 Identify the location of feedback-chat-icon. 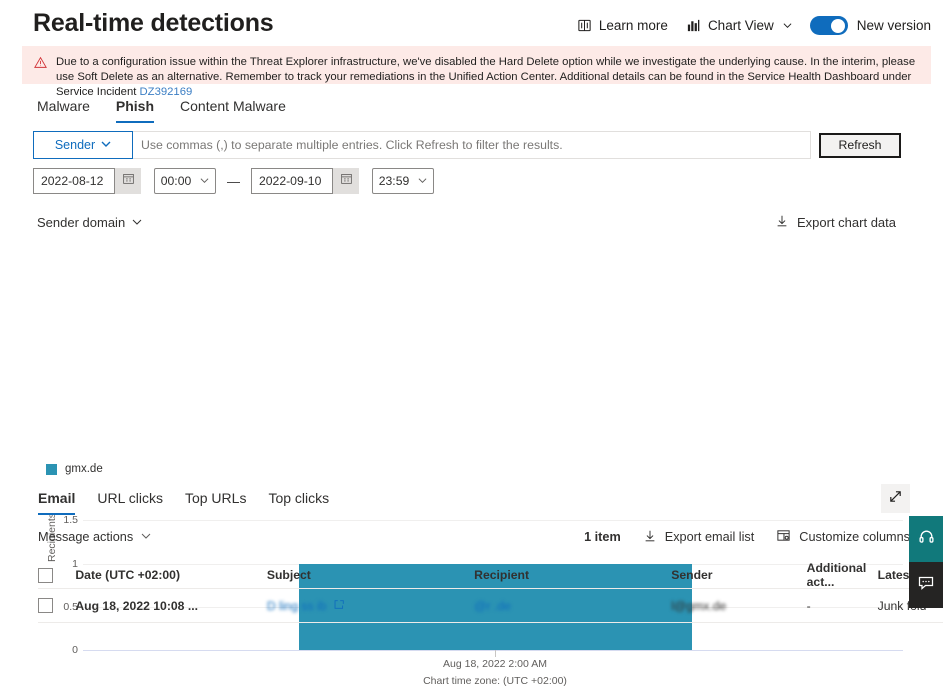
(926, 585).